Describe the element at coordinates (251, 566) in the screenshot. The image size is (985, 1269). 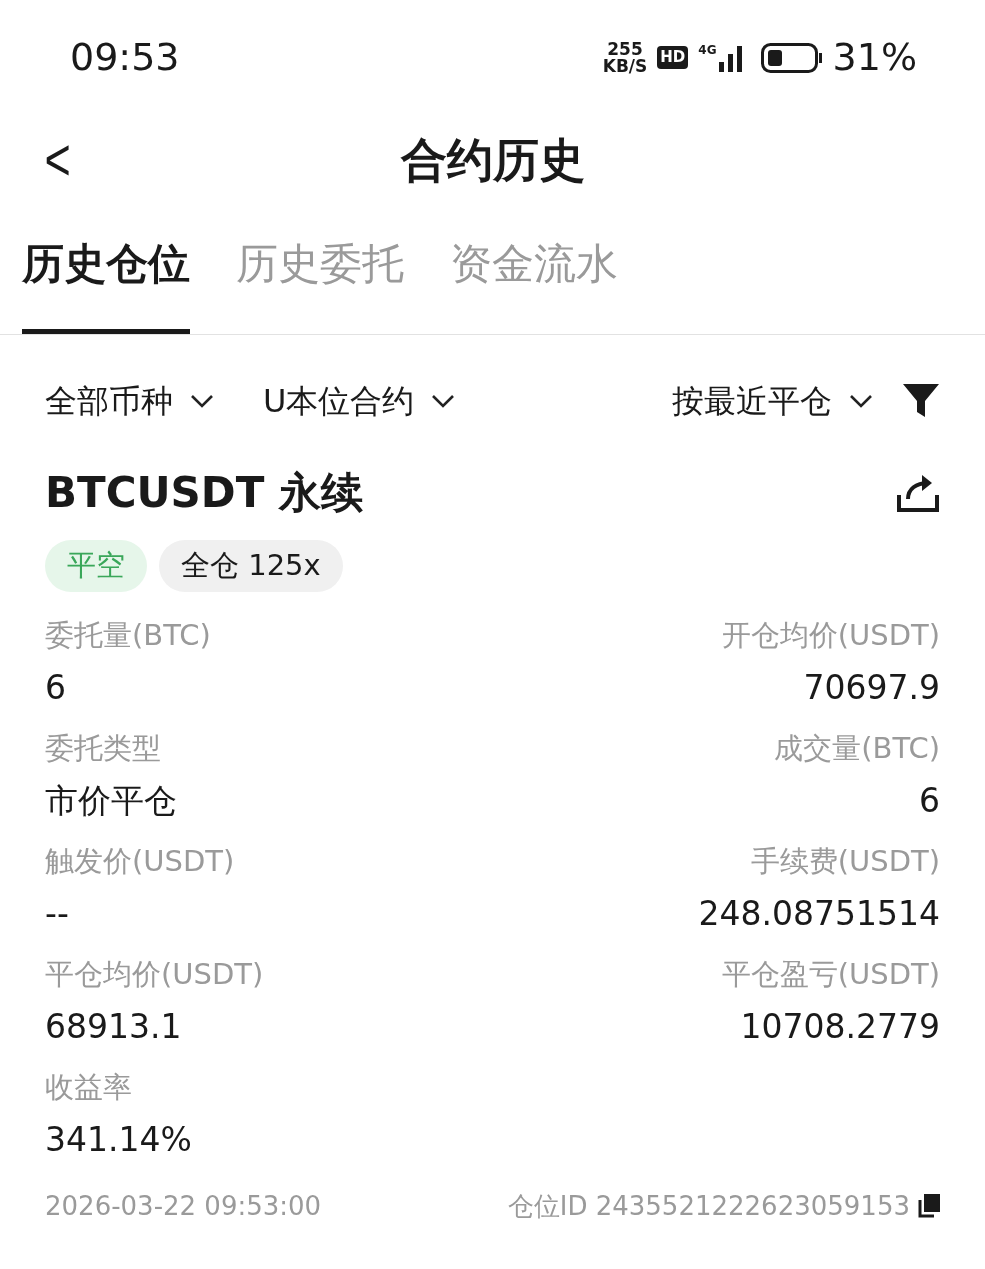
I see `tag: 全仓 125x` at that location.